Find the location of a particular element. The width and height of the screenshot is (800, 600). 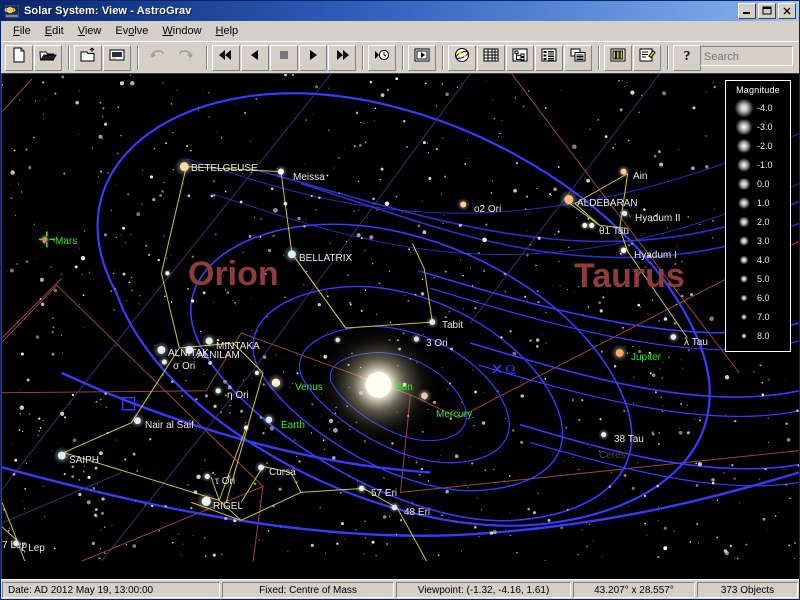

open-folder-icon is located at coordinates (48, 57).